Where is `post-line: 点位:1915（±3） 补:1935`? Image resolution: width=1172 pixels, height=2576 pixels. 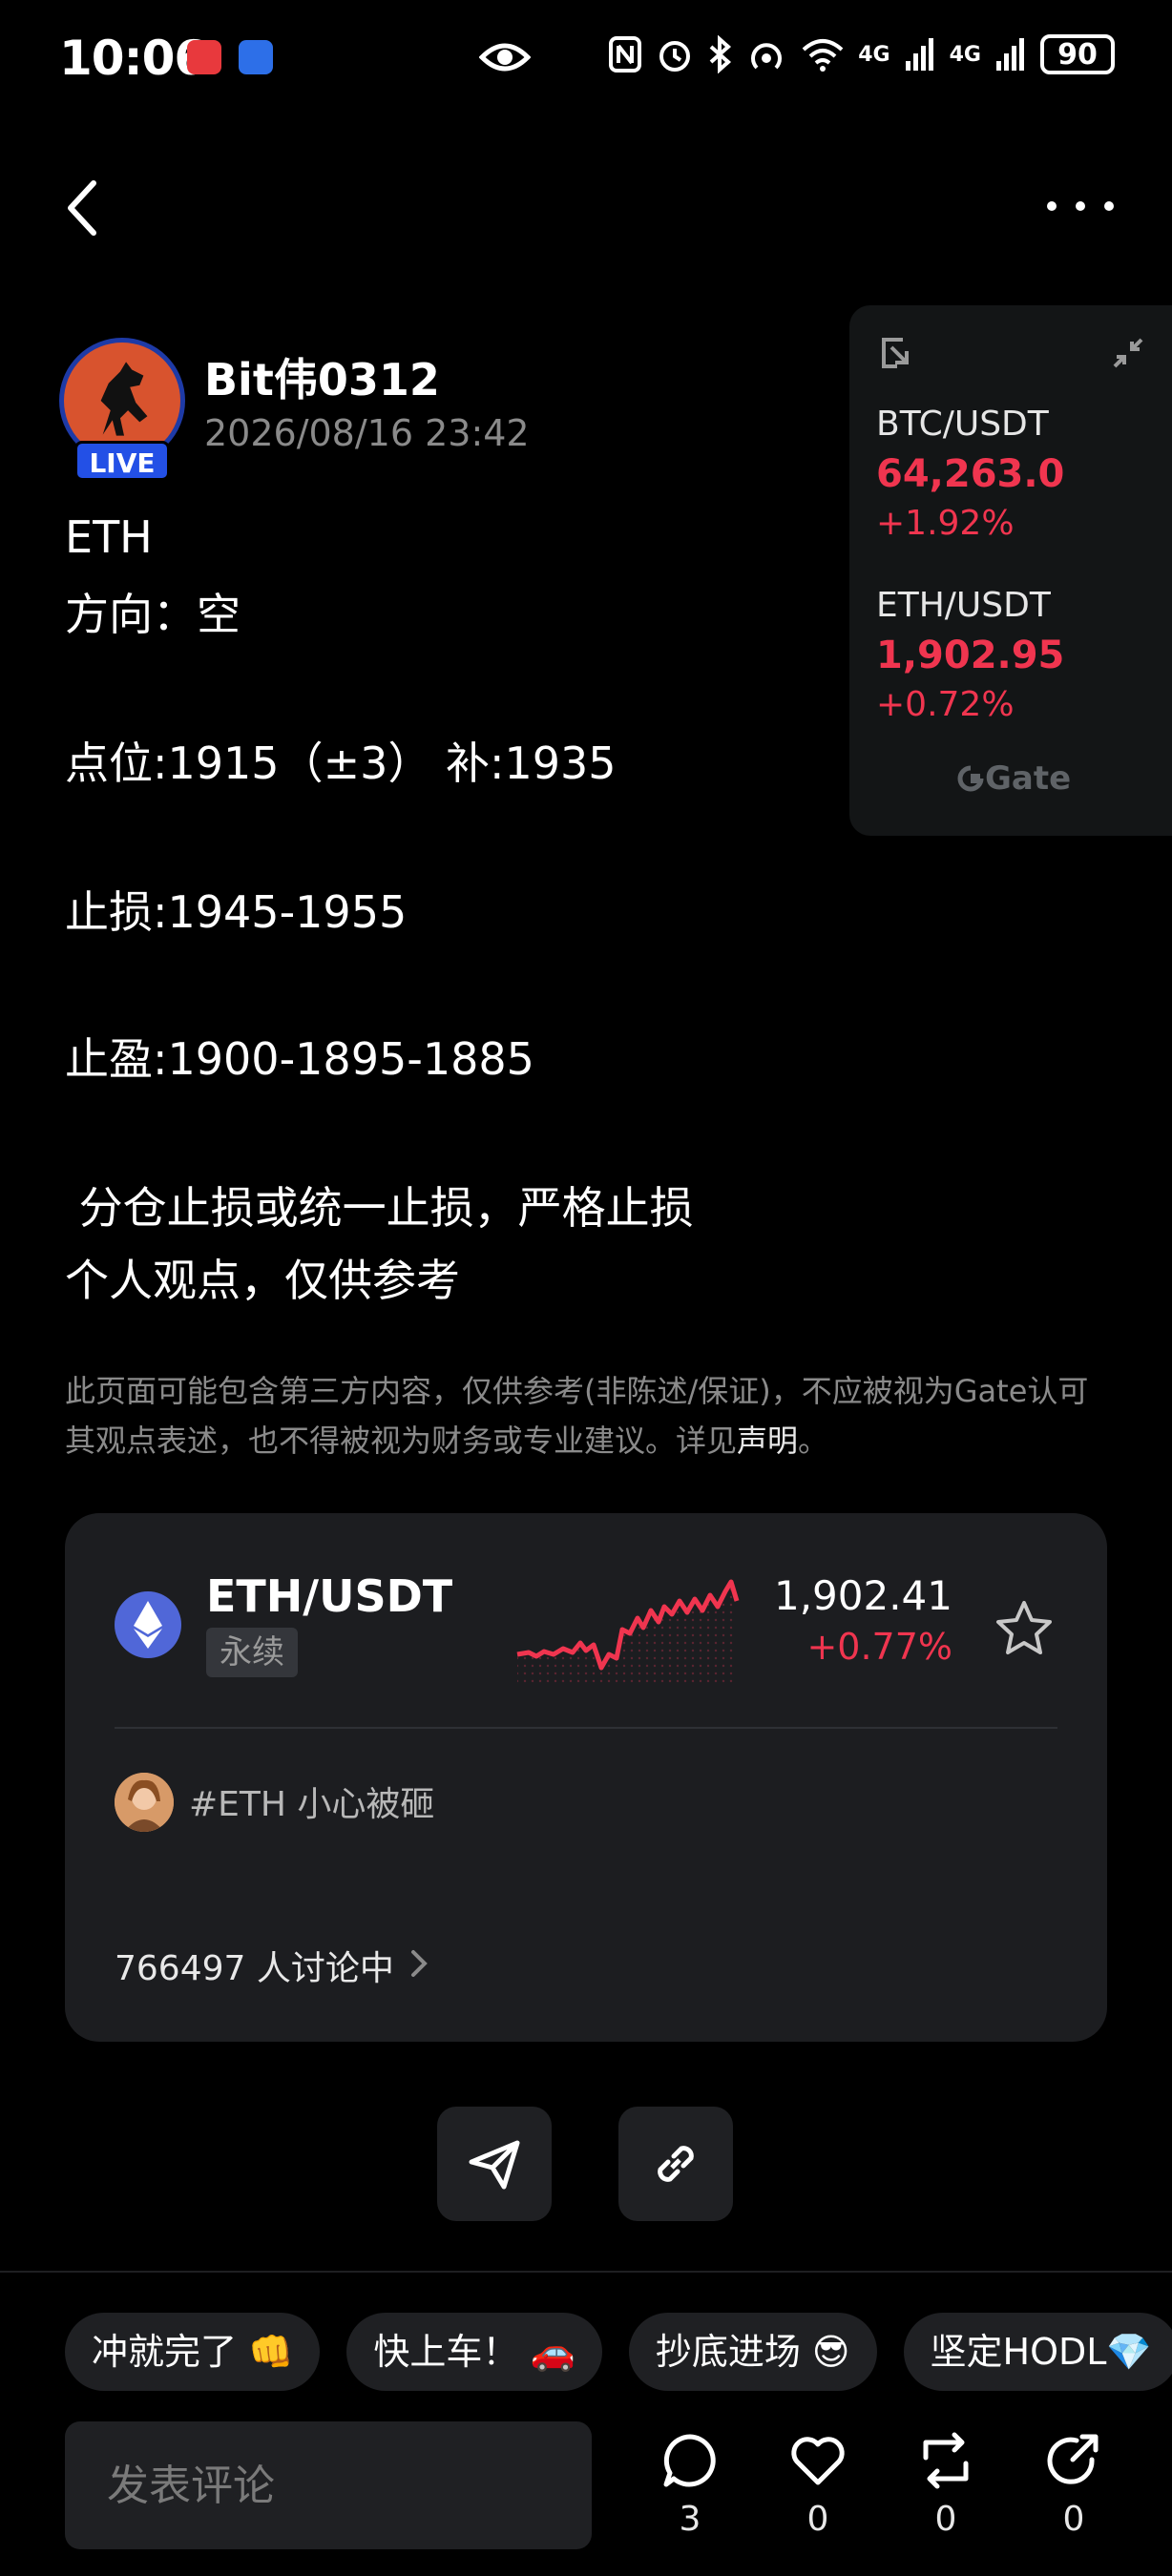
post-line: 点位:1915（±3） 补:1935 is located at coordinates (341, 763).